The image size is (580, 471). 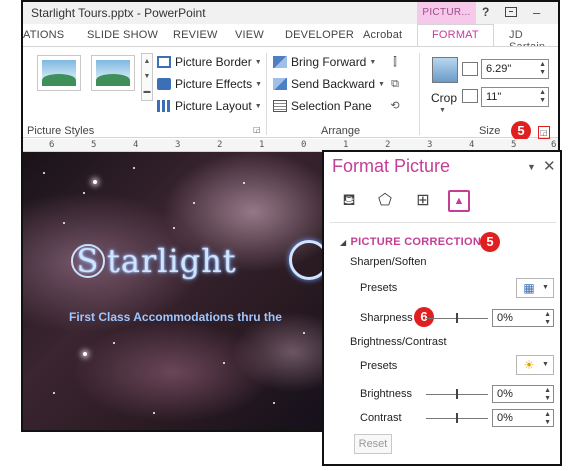 What do you see at coordinates (395, 62) in the screenshot?
I see `align-icon: ⫿` at bounding box center [395, 62].